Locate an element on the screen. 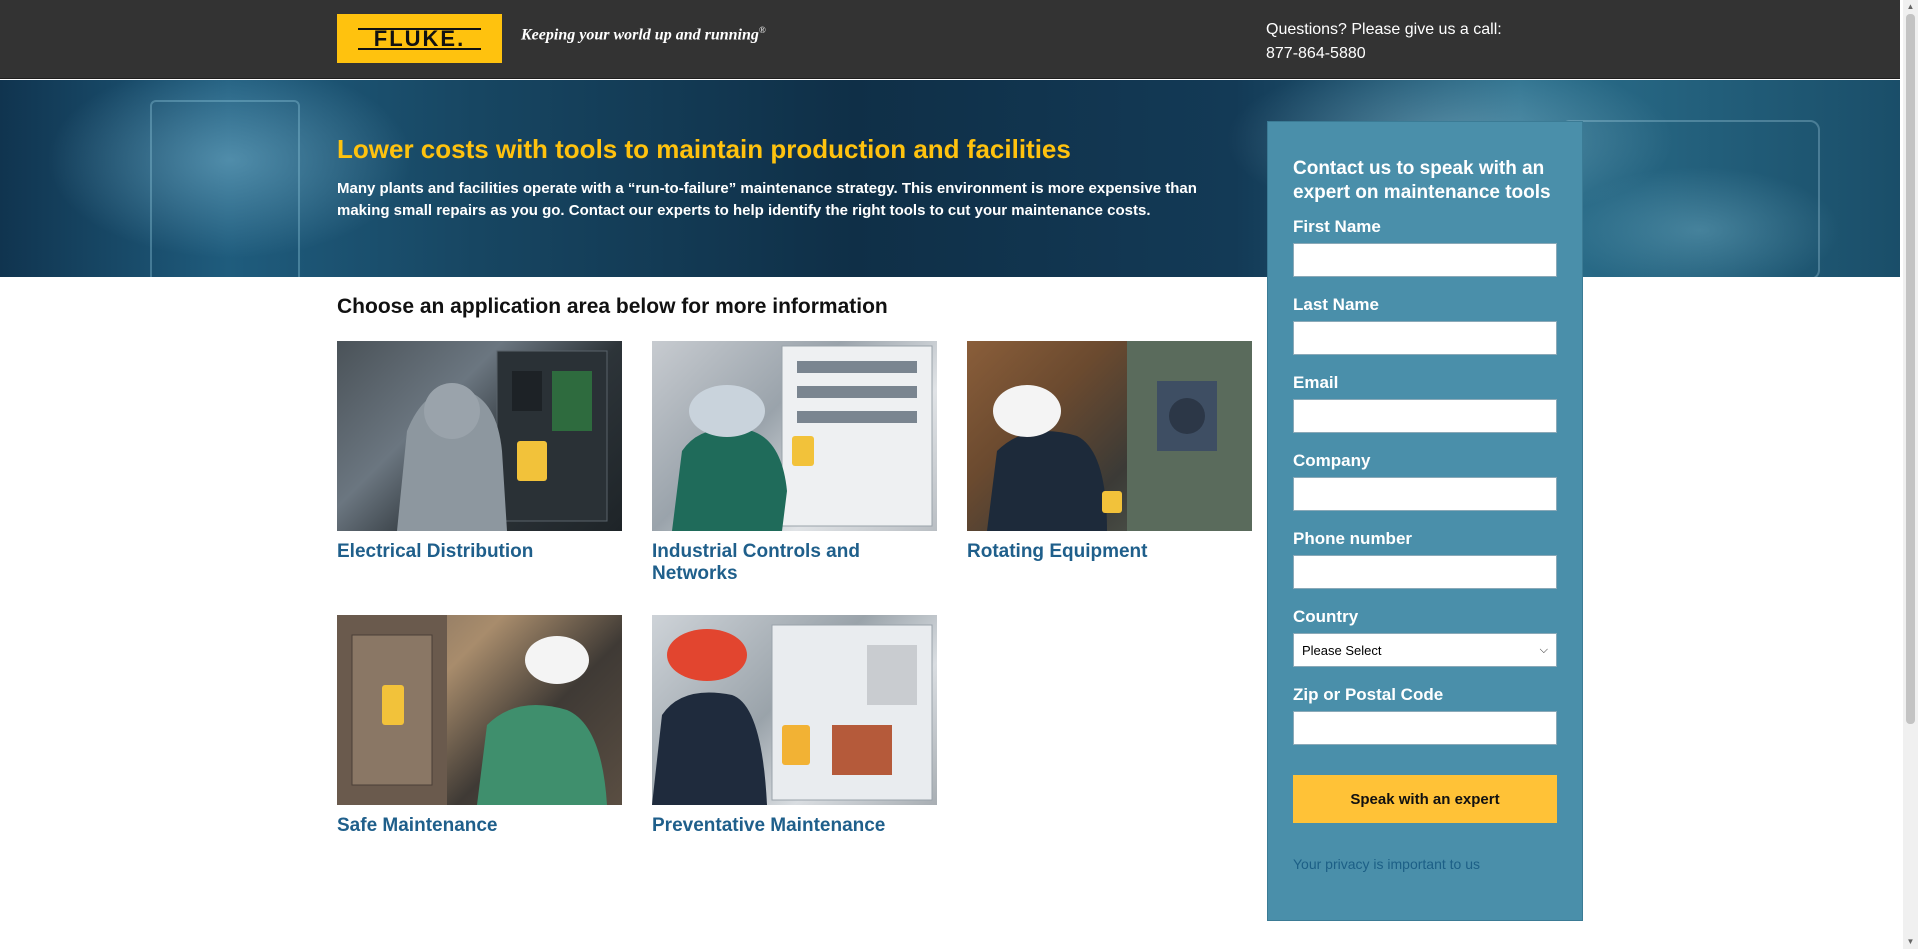 This screenshot has height=949, width=1918. rotating-equipment-image is located at coordinates (1109, 436).